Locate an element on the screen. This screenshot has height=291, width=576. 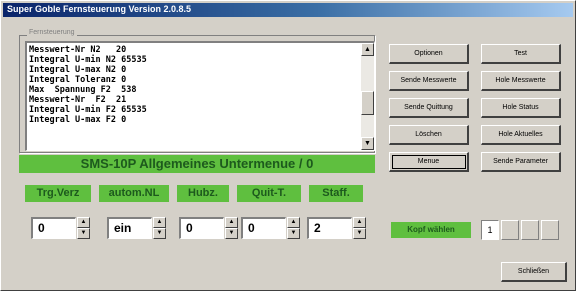
log-scrollbar: ▲ ▼ is located at coordinates (367, 96).